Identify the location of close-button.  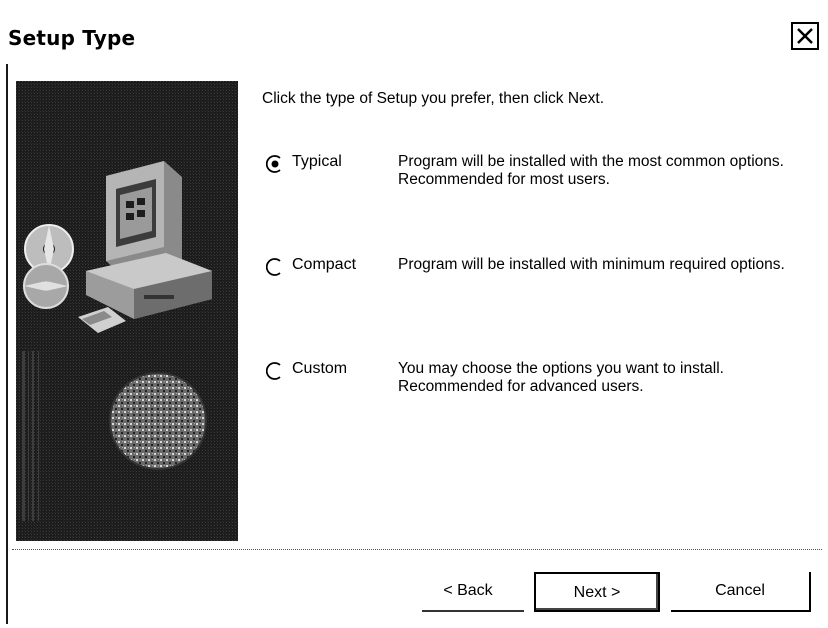
(805, 36).